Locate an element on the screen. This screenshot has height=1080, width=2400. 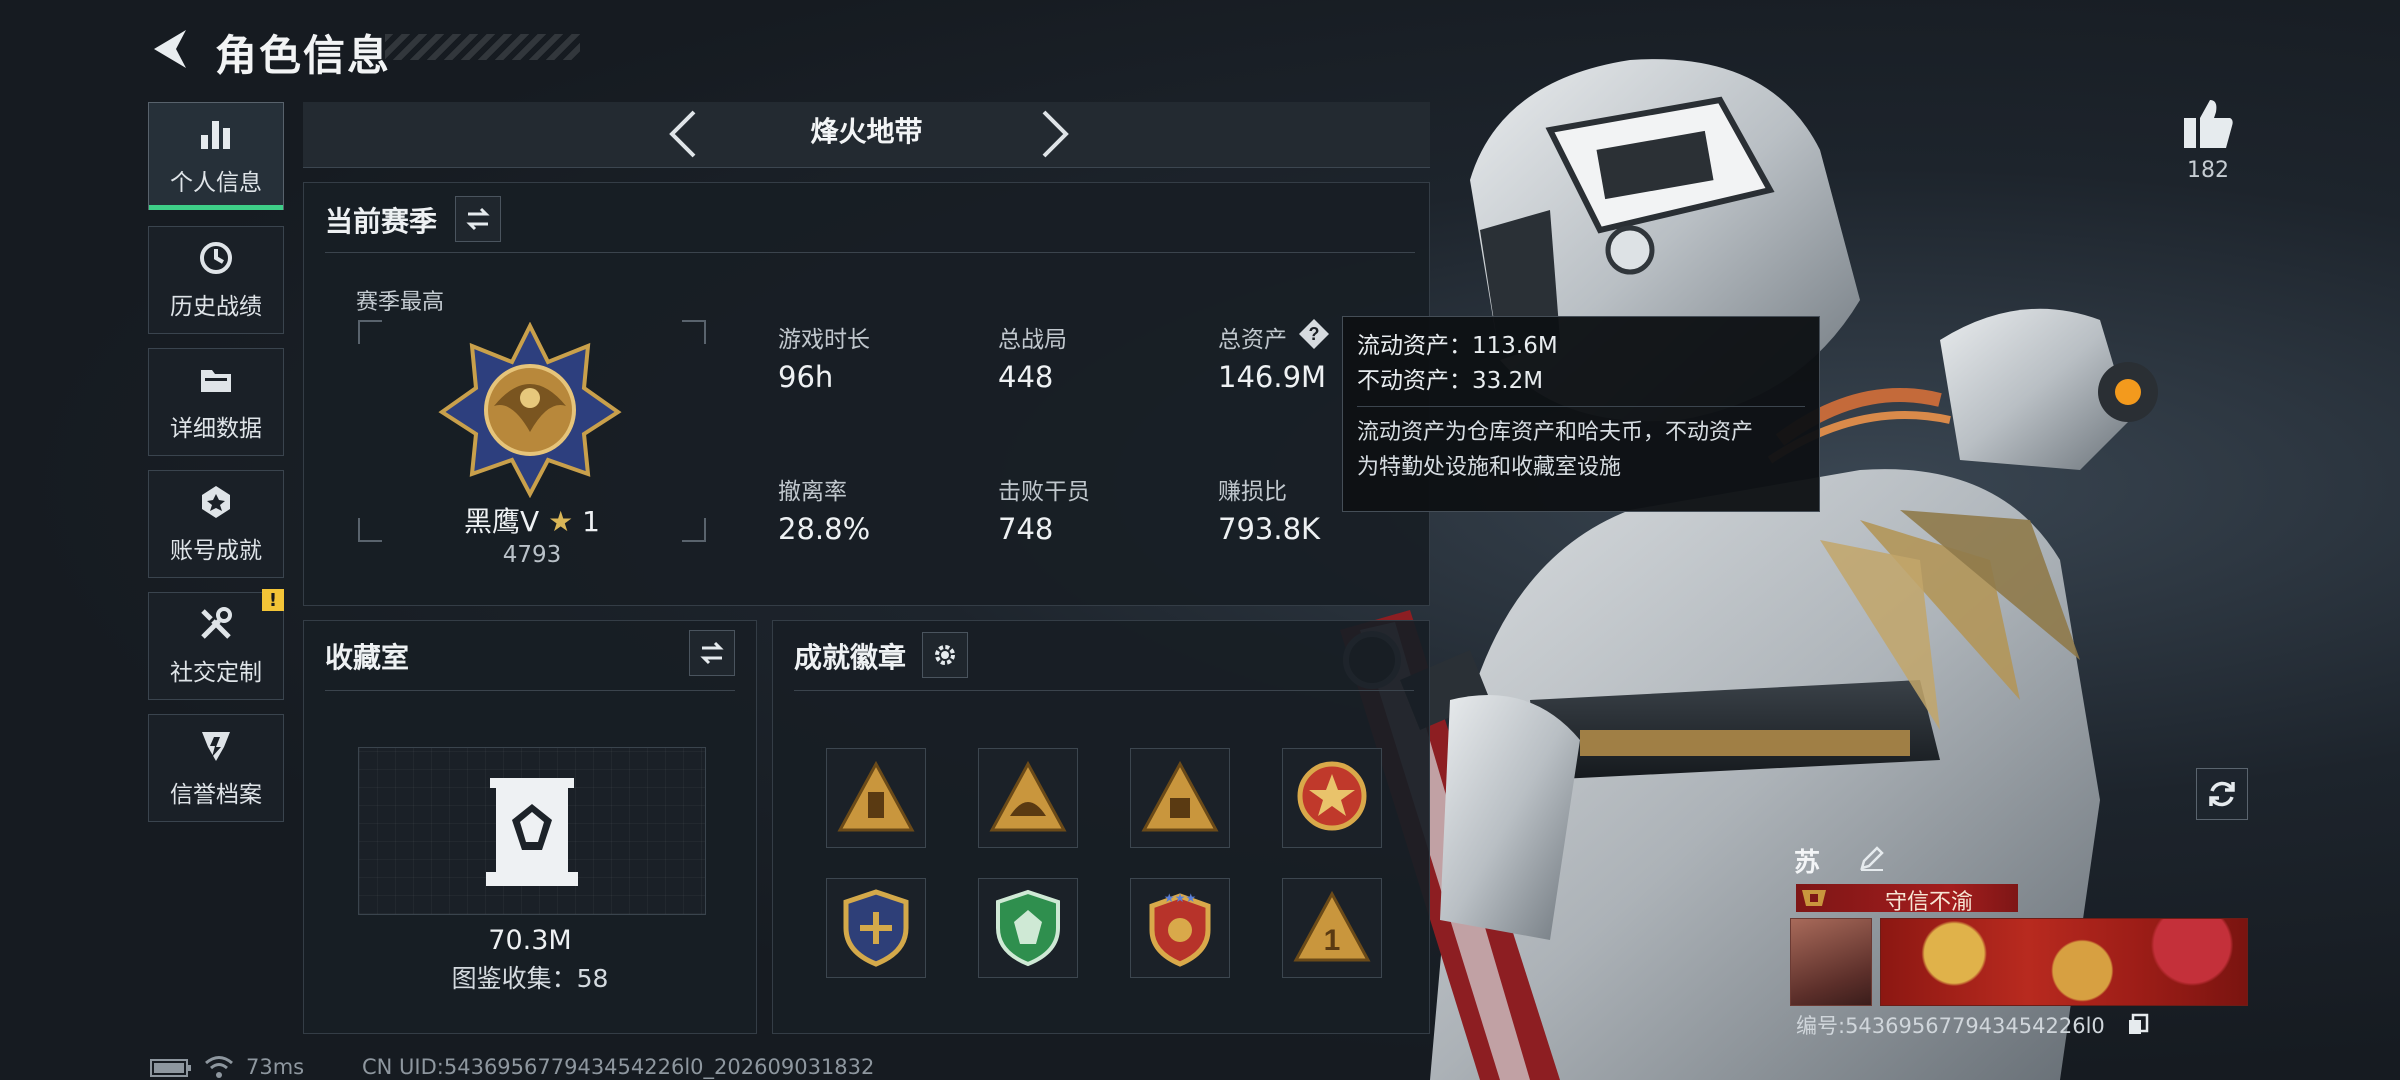
stat-label-profit-loss-ratio: 赚损比 is located at coordinates (1252, 492).